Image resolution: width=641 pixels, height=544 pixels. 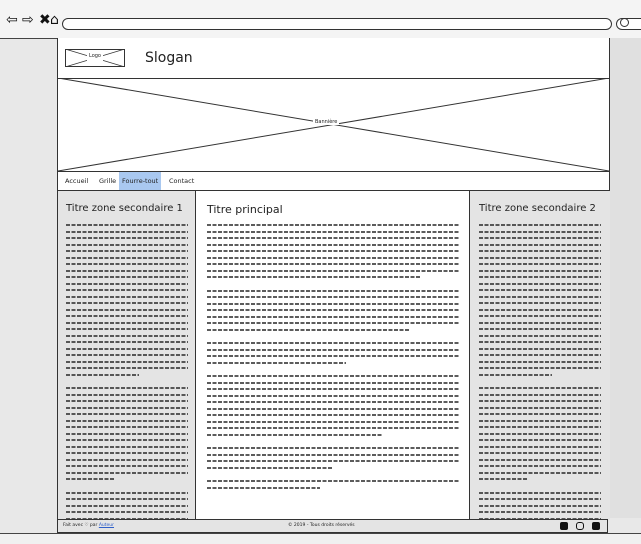 I want to click on sidebar-right: Titre zone secondaire 2, so click(x=539, y=355).